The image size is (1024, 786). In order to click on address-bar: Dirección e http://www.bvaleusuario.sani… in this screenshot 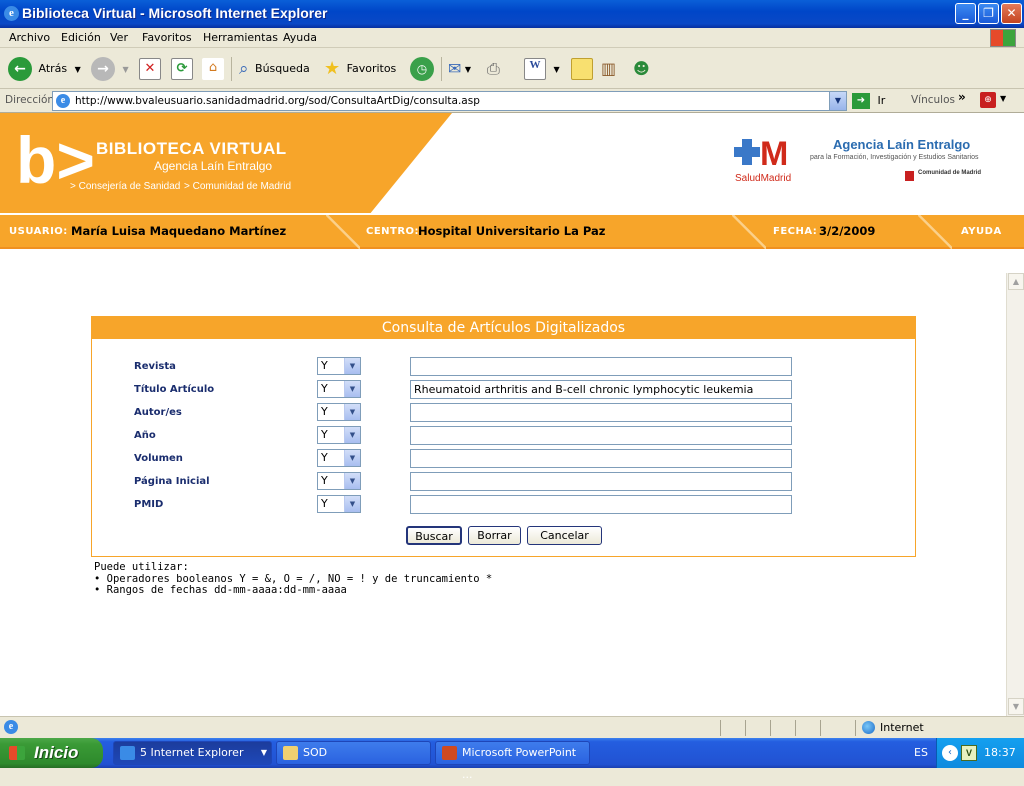, I will do `click(512, 101)`.